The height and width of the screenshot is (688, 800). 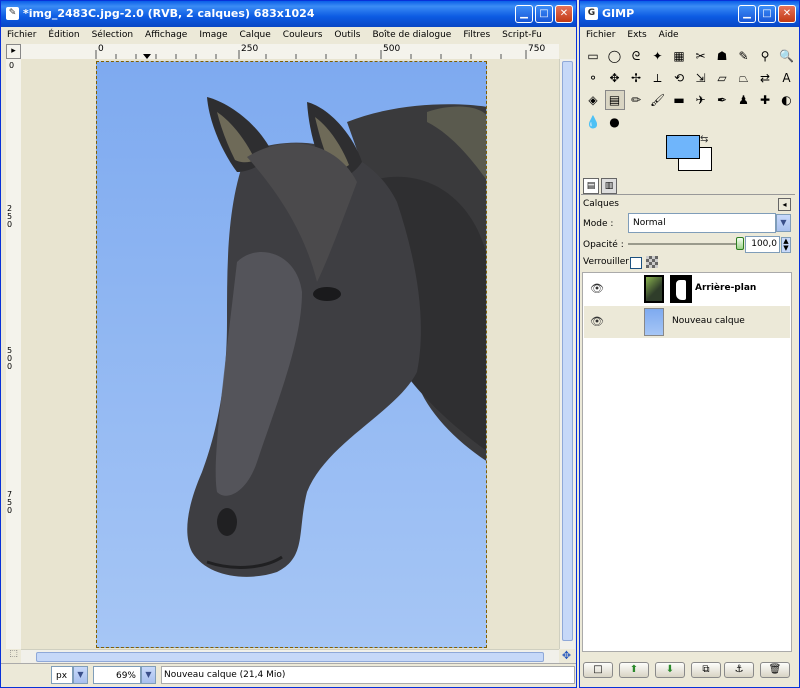 I want to click on scissors-icon: ✂, so click(x=701, y=56).